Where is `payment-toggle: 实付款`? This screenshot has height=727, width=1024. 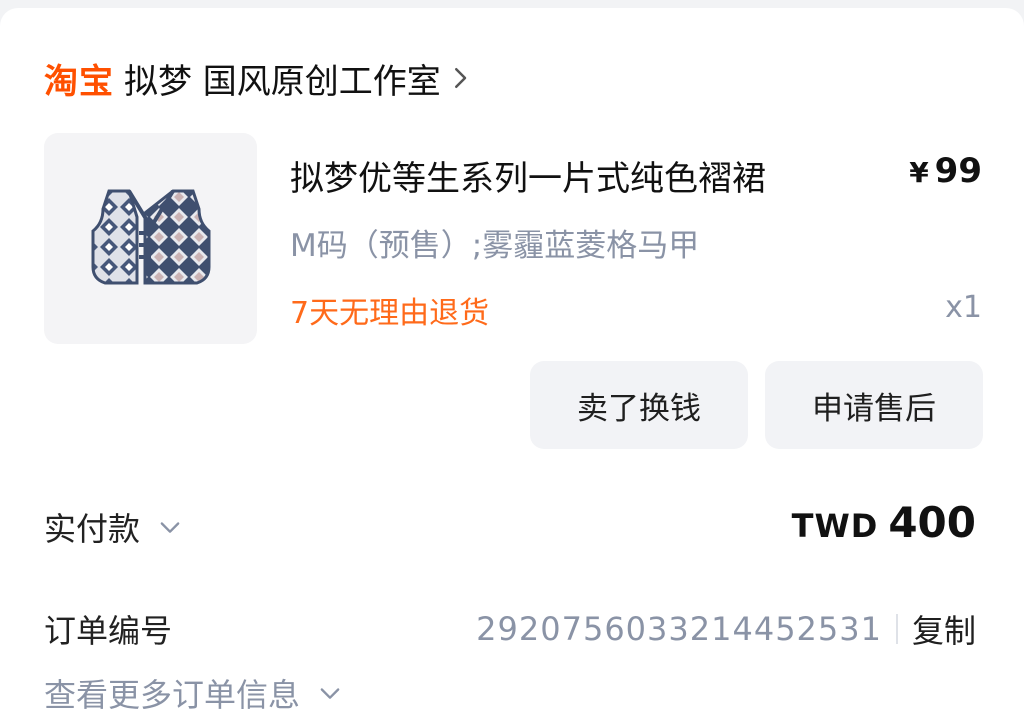 payment-toggle: 实付款 is located at coordinates (114, 527).